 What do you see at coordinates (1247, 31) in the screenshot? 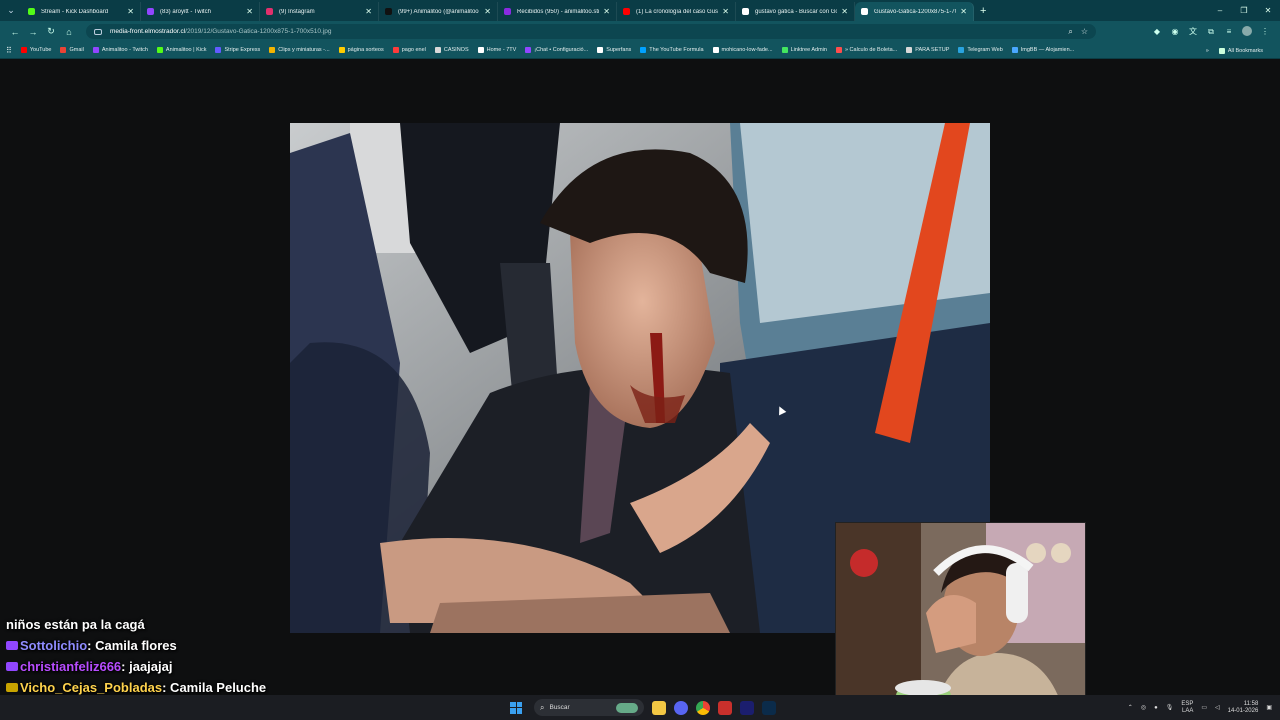
I see `profile-avatar` at bounding box center [1247, 31].